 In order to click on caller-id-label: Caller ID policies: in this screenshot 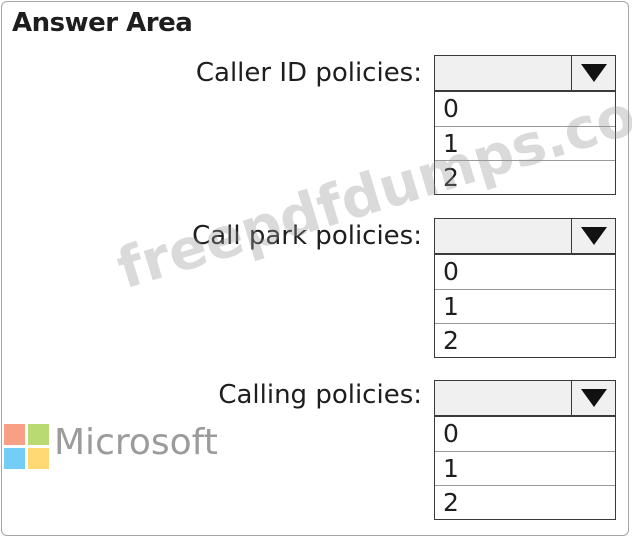, I will do `click(308, 73)`.